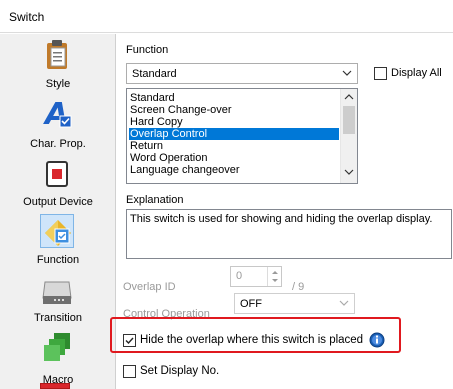  I want to click on function-label: Function, so click(147, 50).